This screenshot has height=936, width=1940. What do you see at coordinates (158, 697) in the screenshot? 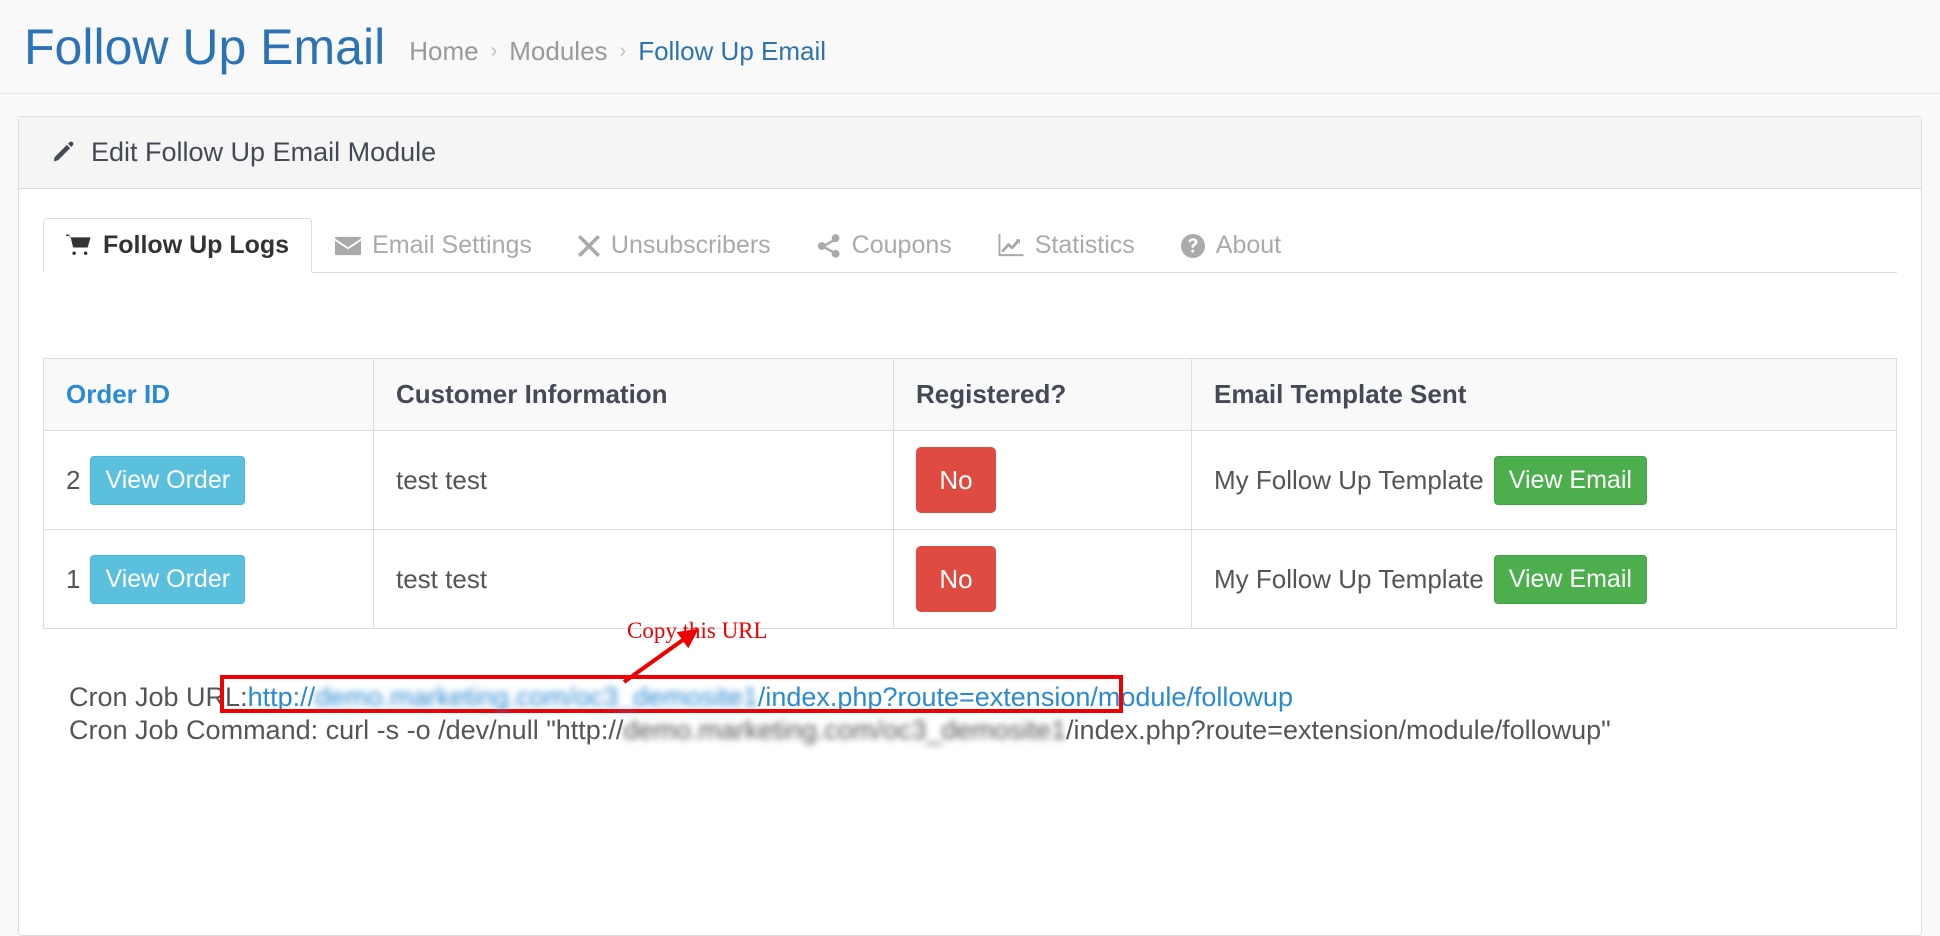
I see `cron-job-url-label: Cron Job URL:` at bounding box center [158, 697].